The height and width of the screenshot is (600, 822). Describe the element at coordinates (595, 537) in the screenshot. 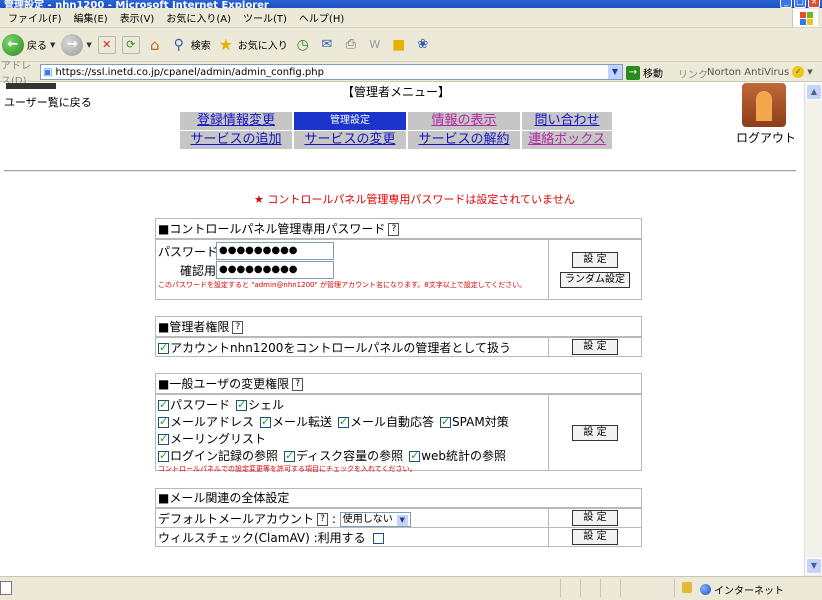

I see `virus-check-set-button: 設 定` at that location.